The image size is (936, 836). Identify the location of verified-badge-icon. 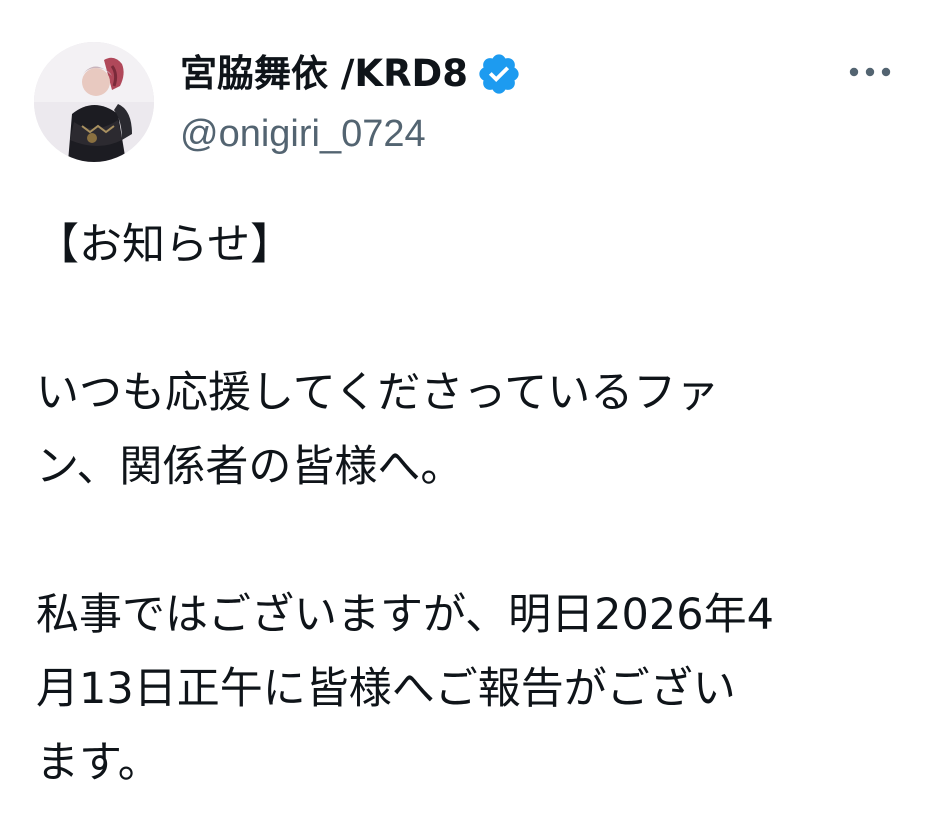
(499, 74).